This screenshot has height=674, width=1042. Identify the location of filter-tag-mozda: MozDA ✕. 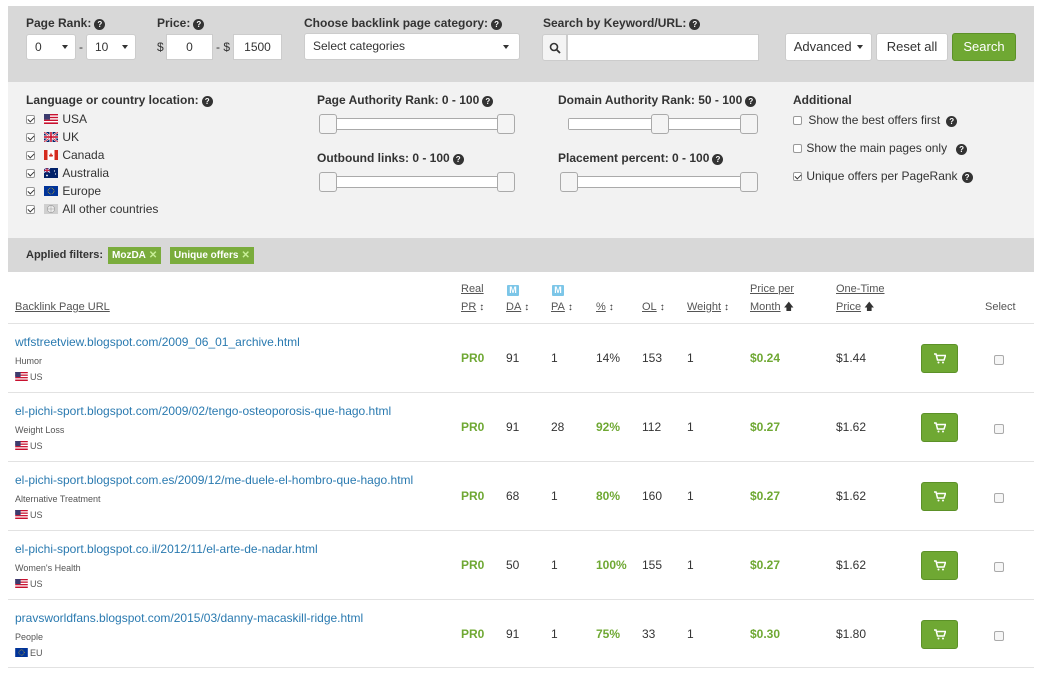
(135, 255).